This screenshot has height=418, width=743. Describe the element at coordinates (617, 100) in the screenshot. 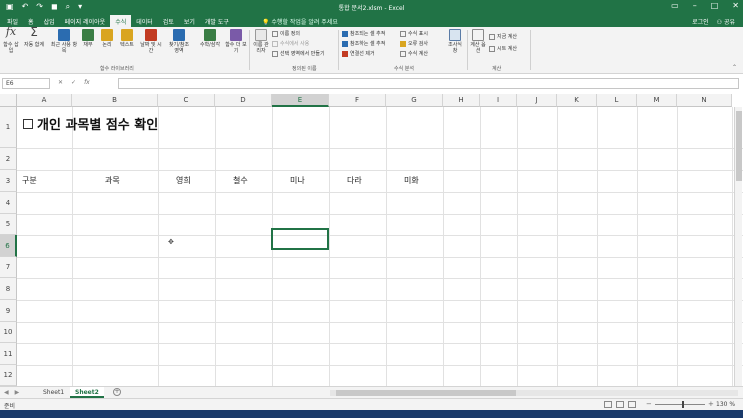

I see `column-header-l: L` at that location.